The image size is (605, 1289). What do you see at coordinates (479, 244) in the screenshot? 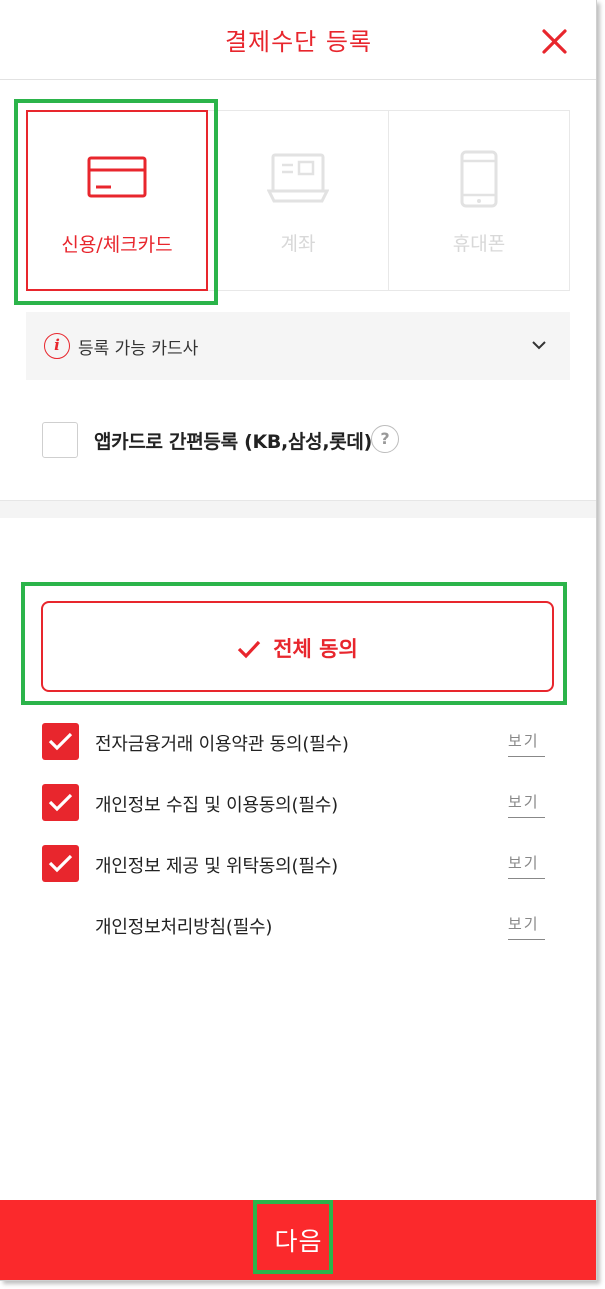
I see `tab-label: 휴대폰` at bounding box center [479, 244].